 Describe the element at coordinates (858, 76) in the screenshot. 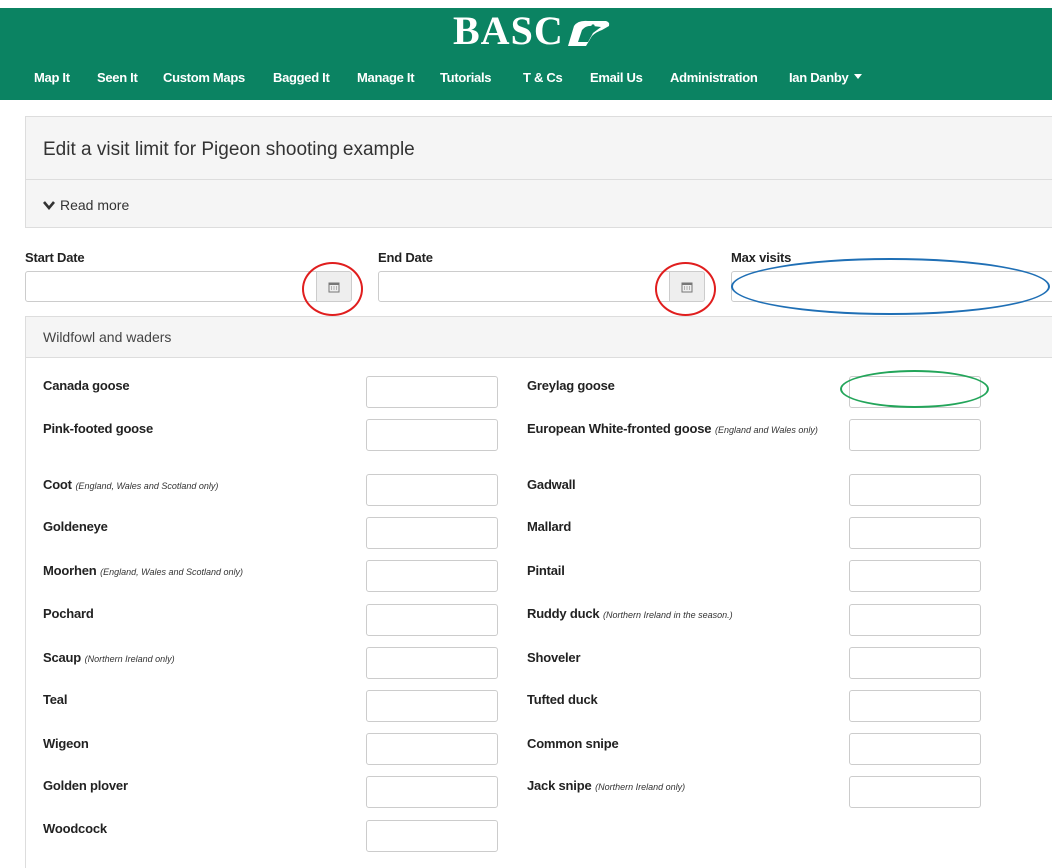

I see `caret-down-icon` at that location.